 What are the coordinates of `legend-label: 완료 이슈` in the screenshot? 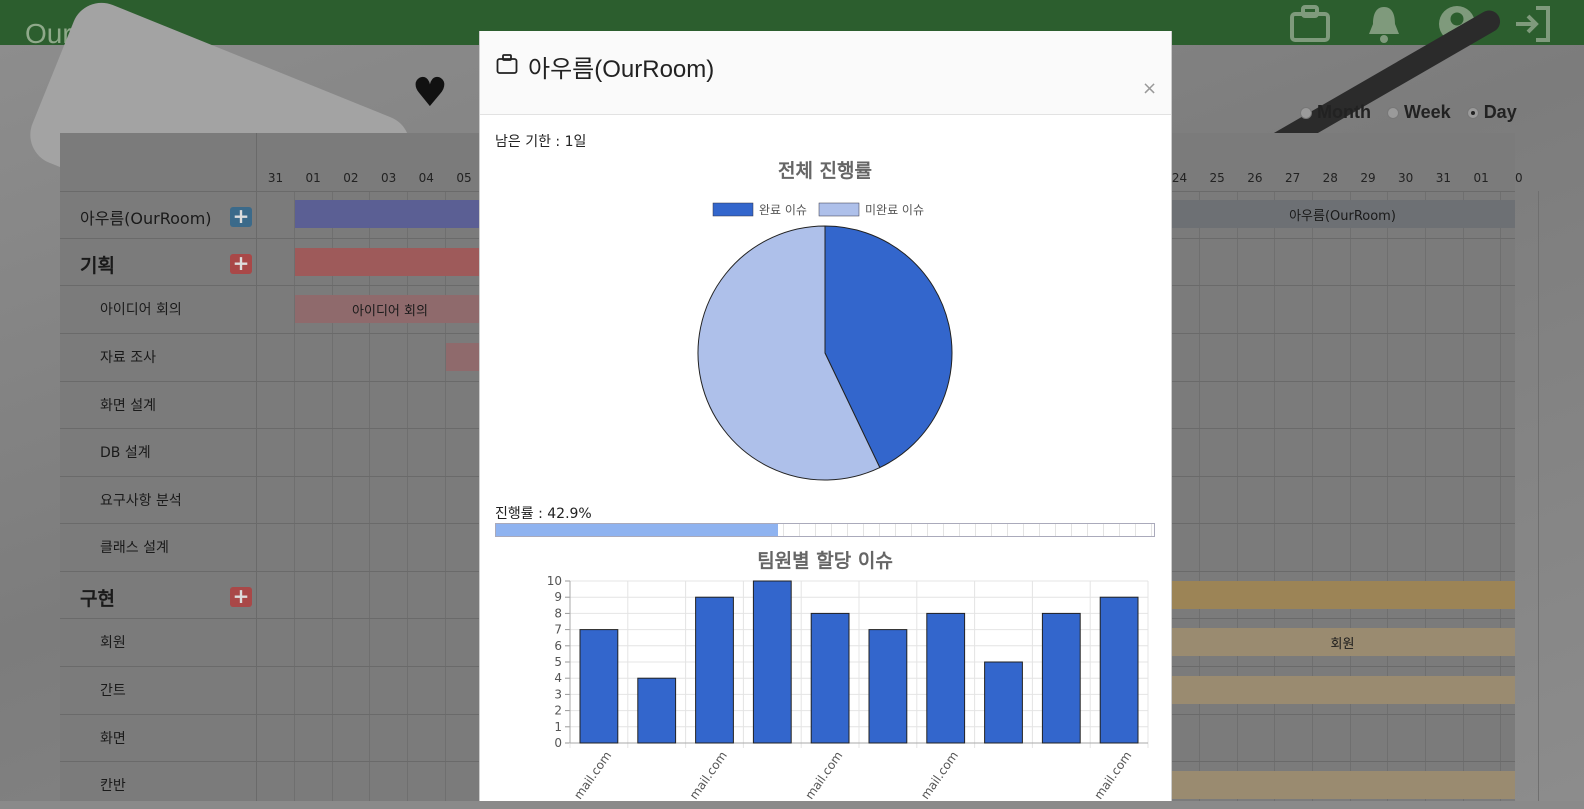 It's located at (783, 210).